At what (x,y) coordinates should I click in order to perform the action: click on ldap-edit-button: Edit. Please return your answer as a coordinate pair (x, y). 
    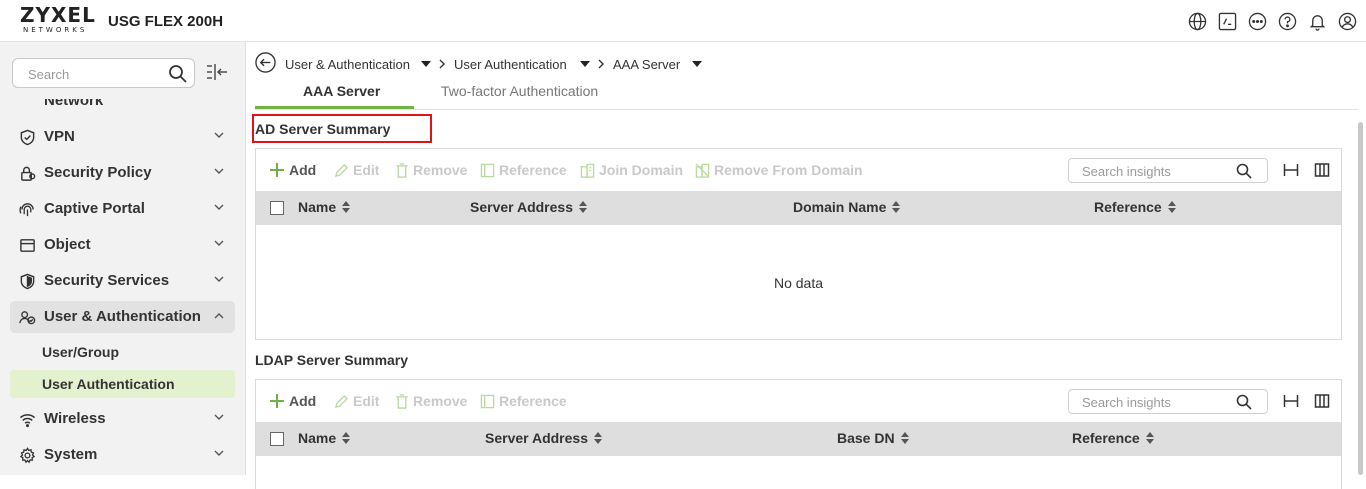
    Looking at the image, I should click on (356, 401).